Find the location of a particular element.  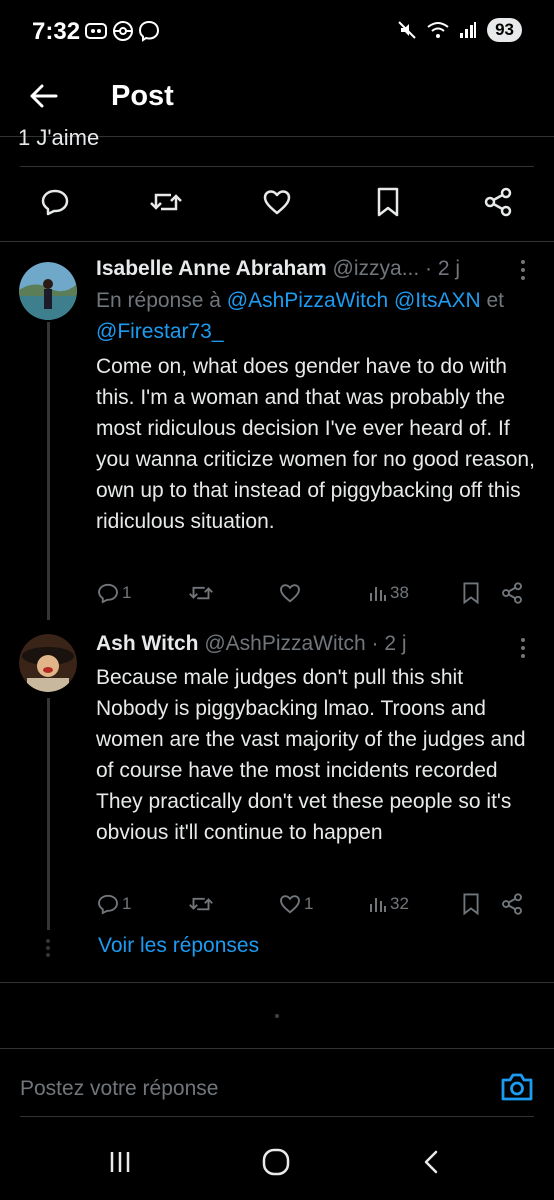

like-count: 1 is located at coordinates (309, 903).